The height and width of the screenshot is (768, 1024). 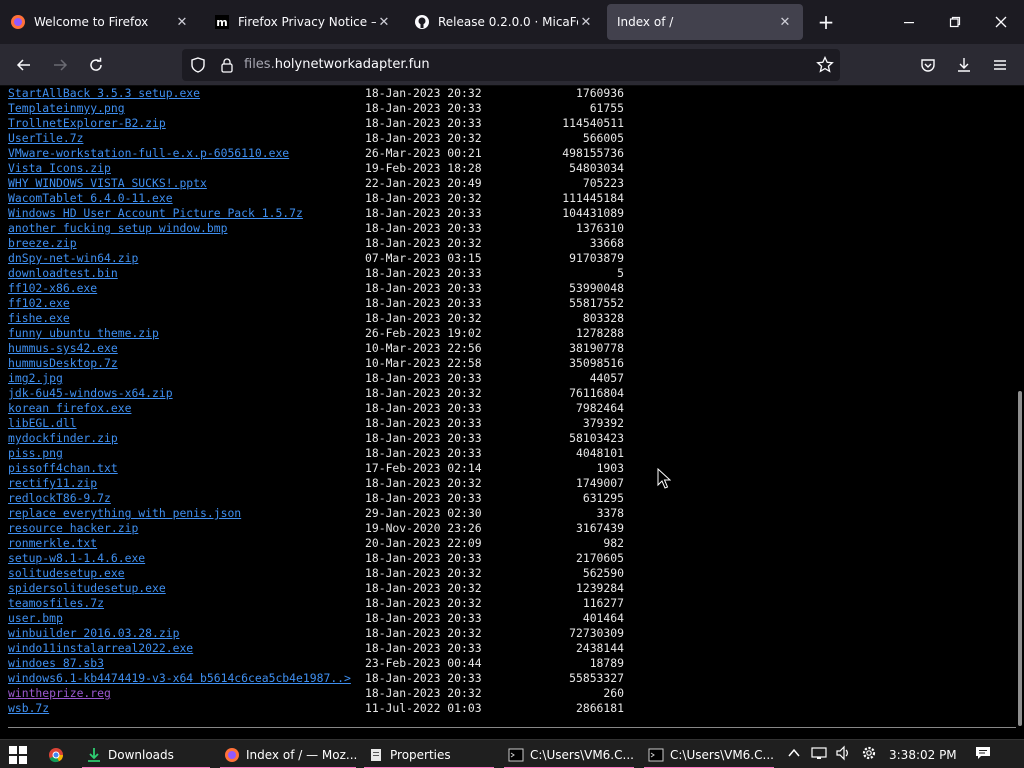 What do you see at coordinates (73, 258) in the screenshot?
I see `file-link: dnSpy-net-win64.zip` at bounding box center [73, 258].